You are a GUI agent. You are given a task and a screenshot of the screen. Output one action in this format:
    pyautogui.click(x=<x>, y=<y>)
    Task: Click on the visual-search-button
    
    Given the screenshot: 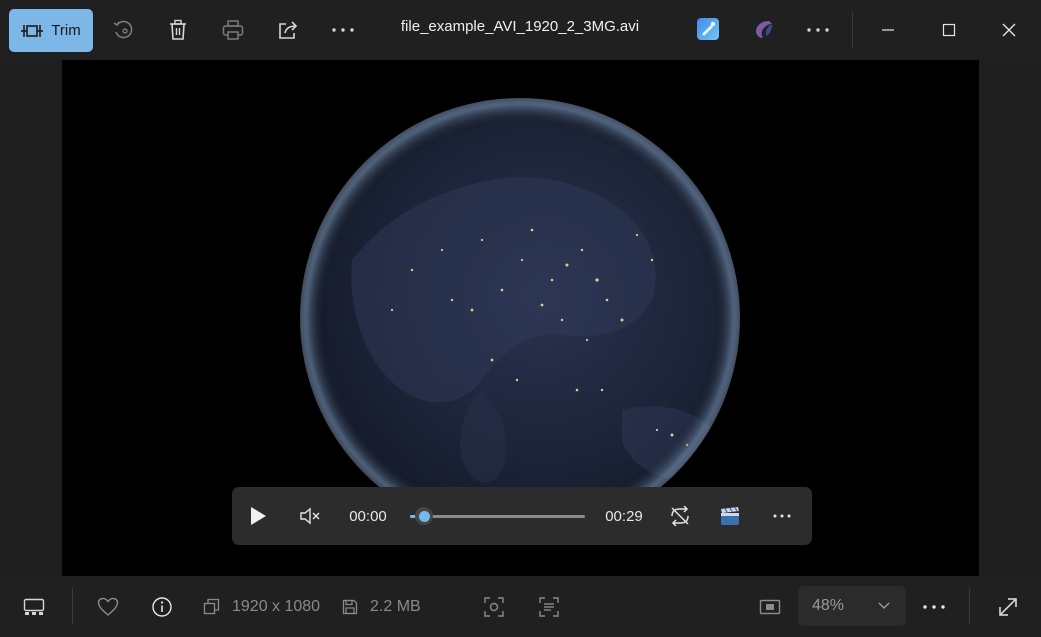 What is the action you would take?
    pyautogui.click(x=494, y=606)
    